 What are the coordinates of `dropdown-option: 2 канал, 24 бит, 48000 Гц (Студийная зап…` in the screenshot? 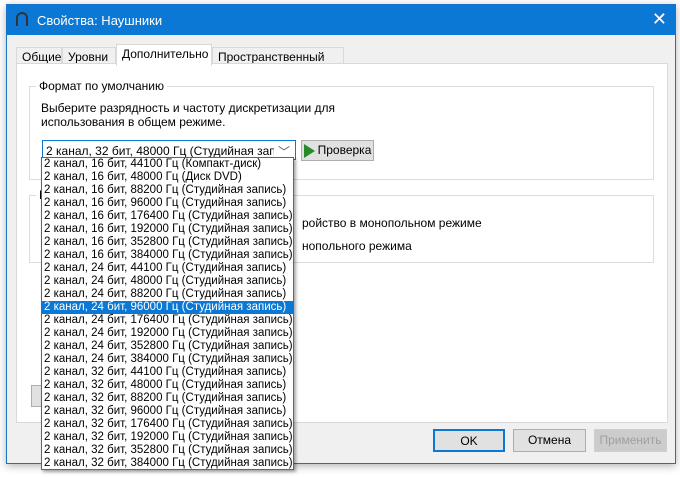 It's located at (167, 281).